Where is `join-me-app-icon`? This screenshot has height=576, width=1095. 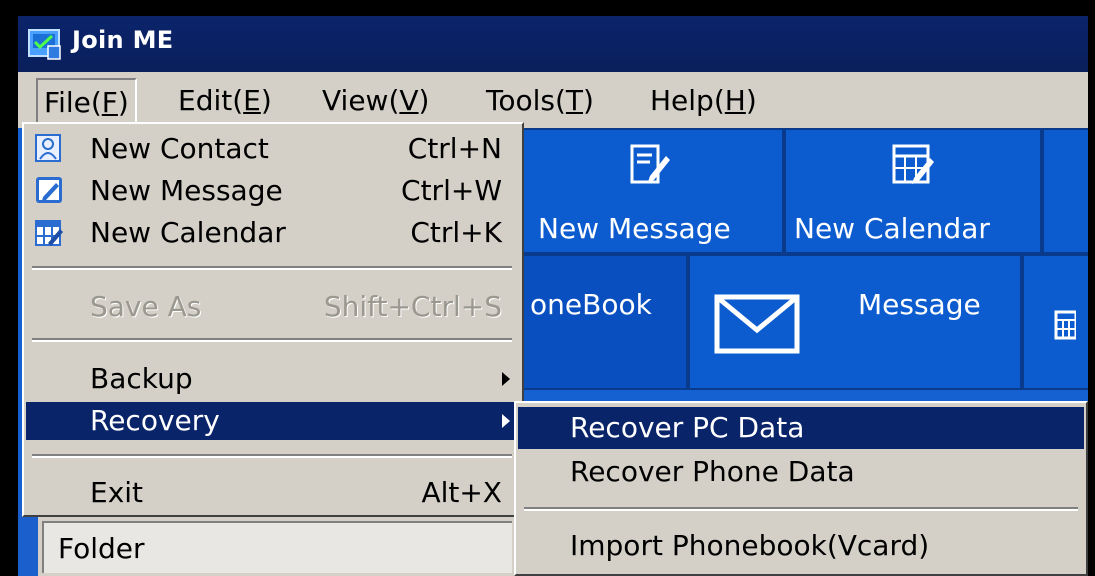
join-me-app-icon is located at coordinates (44, 44).